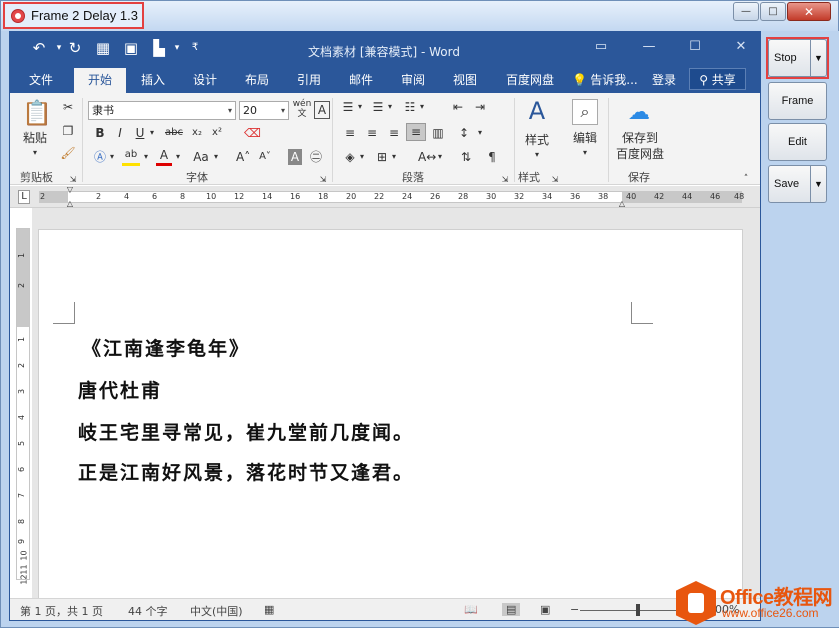 The height and width of the screenshot is (628, 839). What do you see at coordinates (773, 11) in the screenshot?
I see `maximize-button: □` at bounding box center [773, 11].